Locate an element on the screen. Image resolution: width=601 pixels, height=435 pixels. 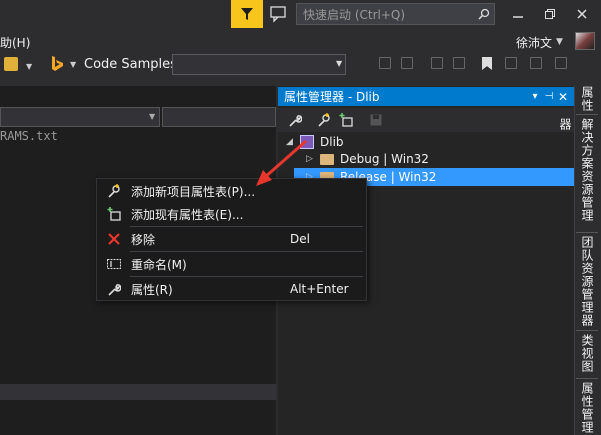
chevron-down-icon: ▾ is located at coordinates (535, 96).